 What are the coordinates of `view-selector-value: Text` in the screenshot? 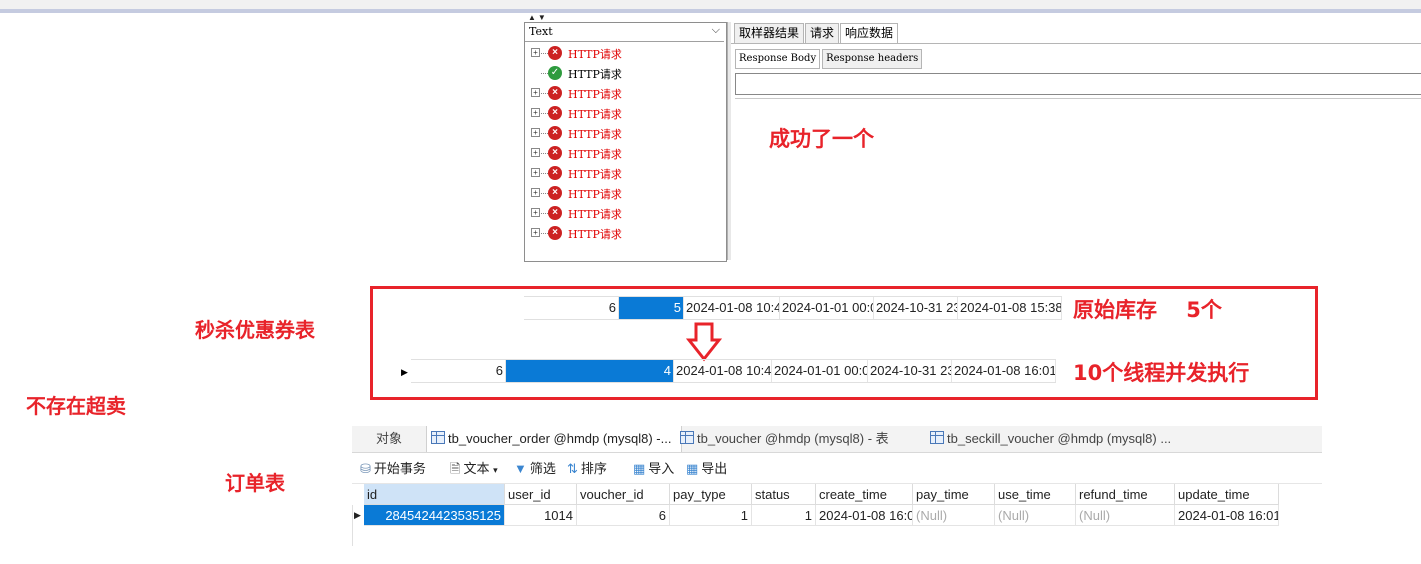 It's located at (541, 31).